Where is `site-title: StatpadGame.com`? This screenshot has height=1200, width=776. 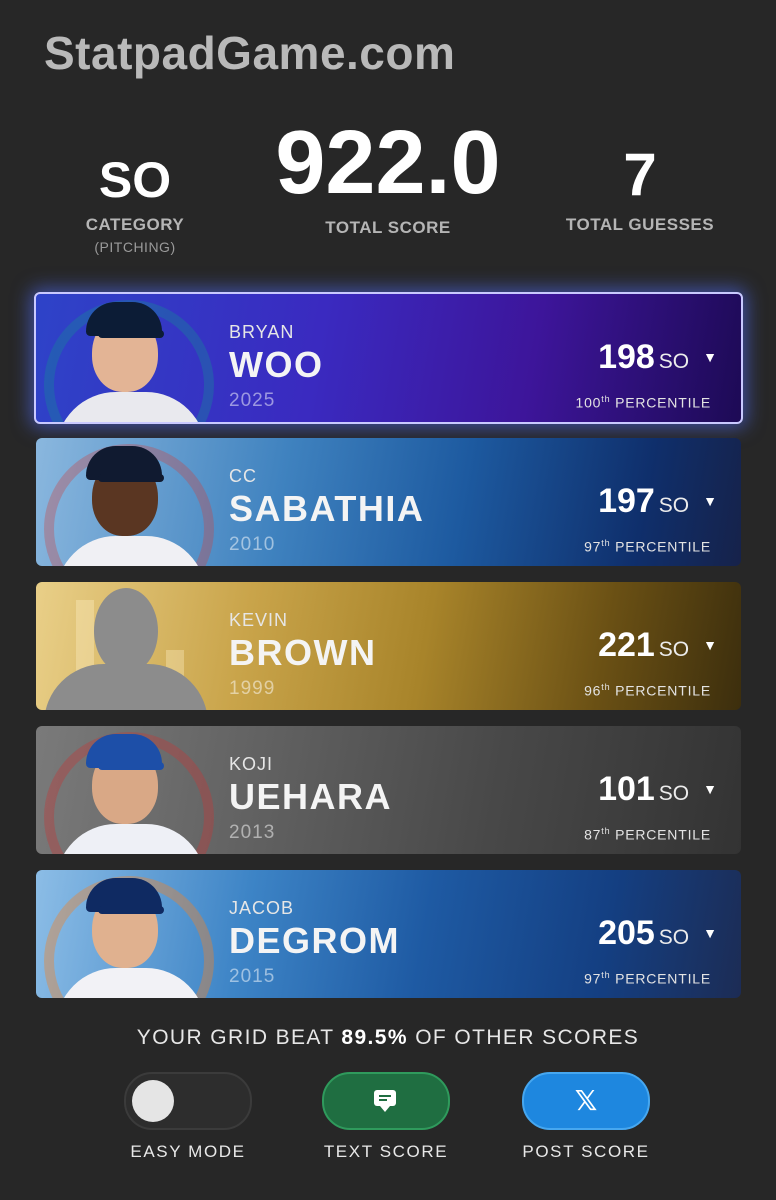 site-title: StatpadGame.com is located at coordinates (250, 53).